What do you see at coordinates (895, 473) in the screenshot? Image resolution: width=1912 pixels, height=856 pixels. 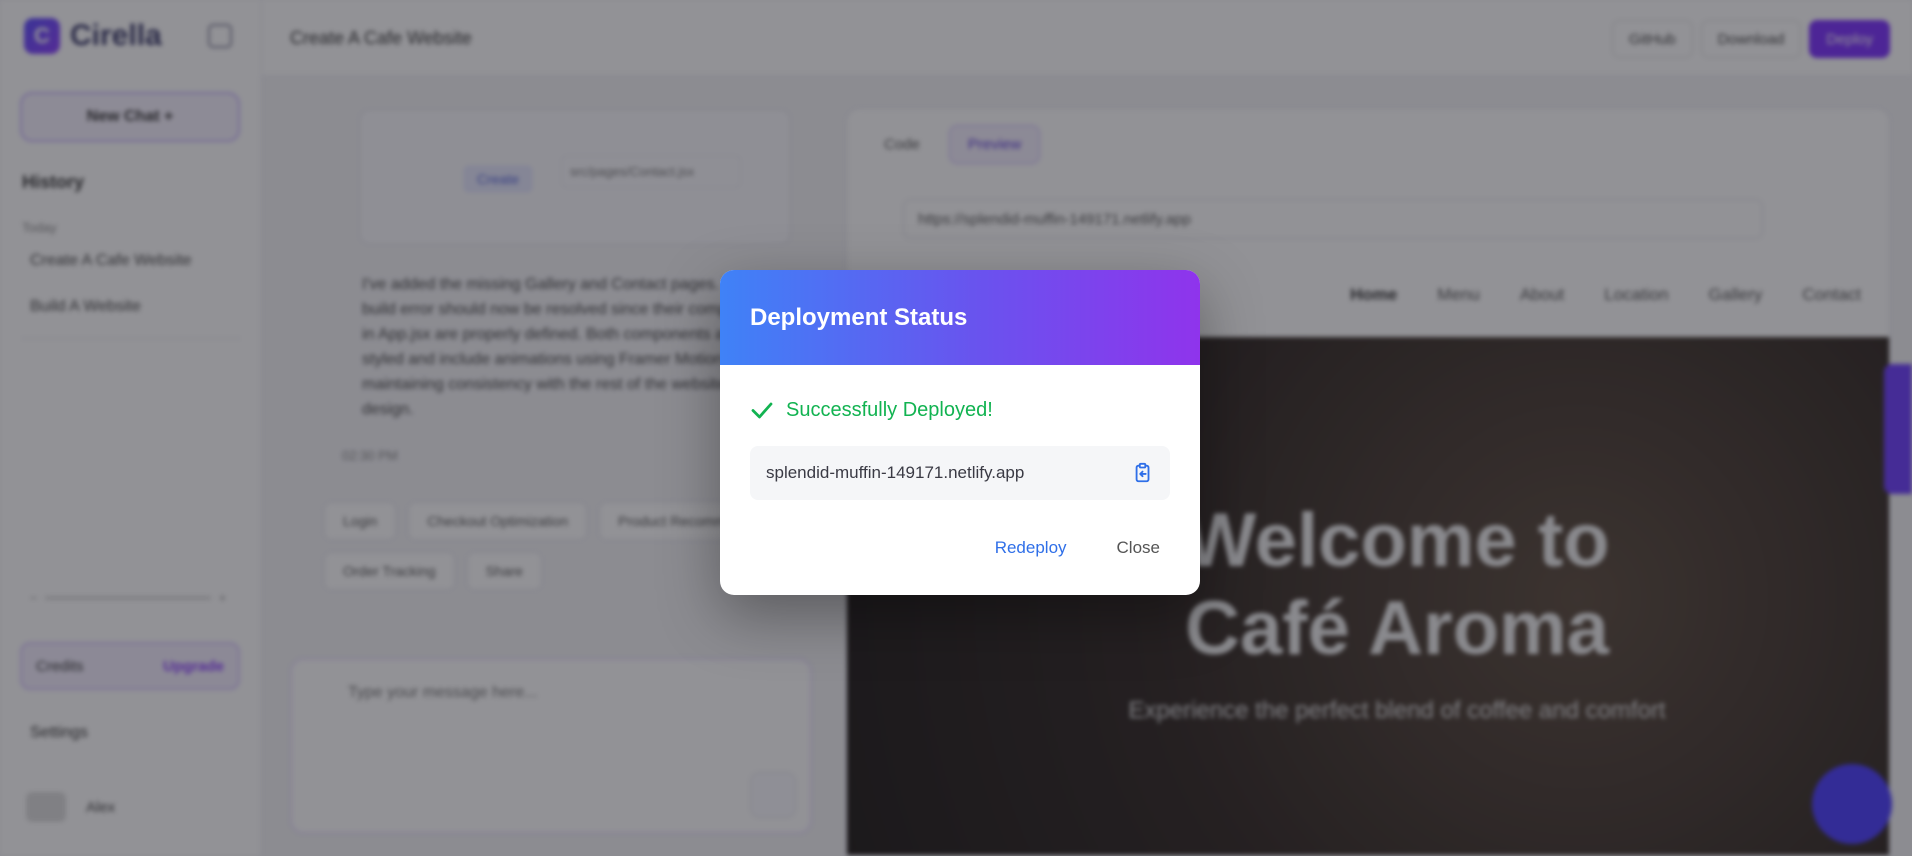 I see `deploy-url: splendid-muffin-149171.netlify.app` at bounding box center [895, 473].